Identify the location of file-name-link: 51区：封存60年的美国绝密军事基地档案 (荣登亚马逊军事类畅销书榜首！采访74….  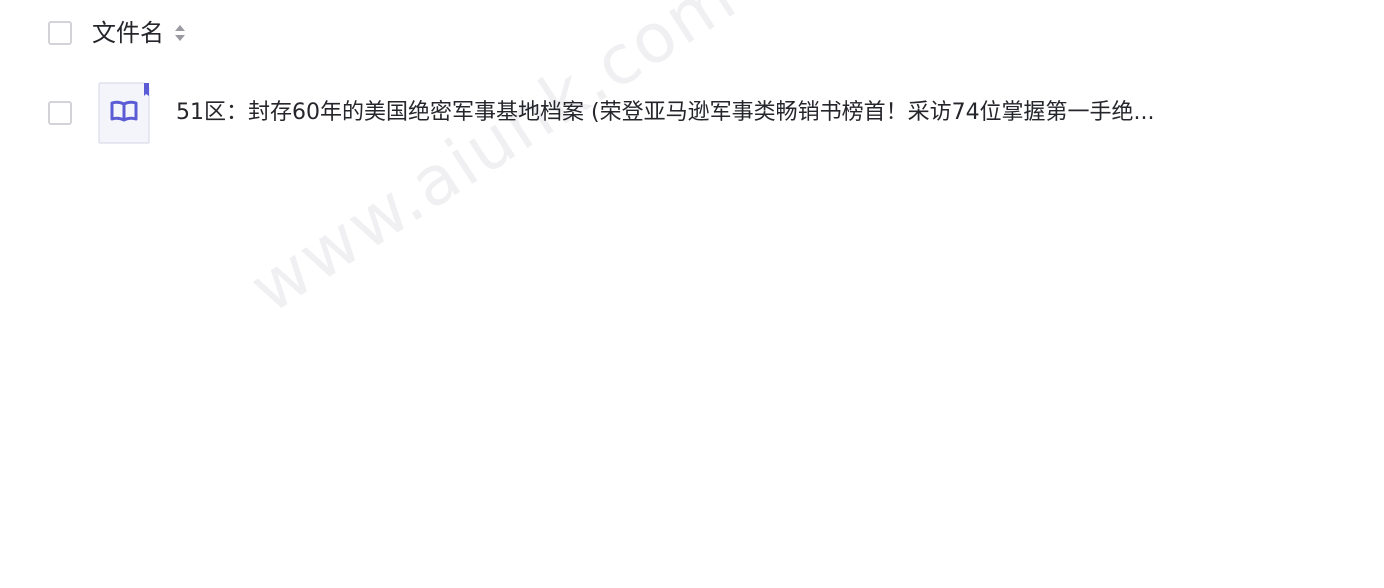
(726, 113).